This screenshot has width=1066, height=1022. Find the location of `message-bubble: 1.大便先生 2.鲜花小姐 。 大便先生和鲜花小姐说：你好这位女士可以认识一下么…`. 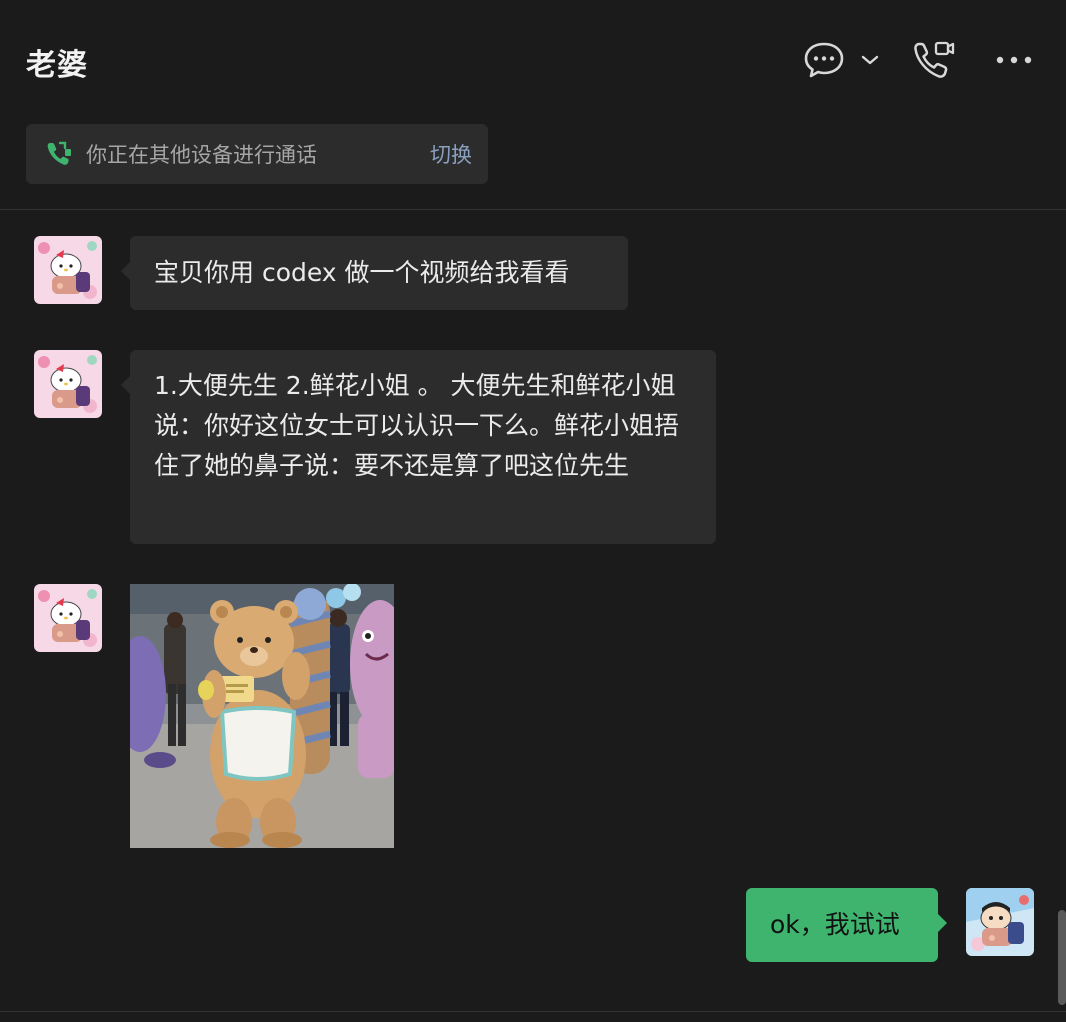

message-bubble: 1.大便先生 2.鲜花小姐 。 大便先生和鲜花小姐说：你好这位女士可以认识一下么… is located at coordinates (418, 447).